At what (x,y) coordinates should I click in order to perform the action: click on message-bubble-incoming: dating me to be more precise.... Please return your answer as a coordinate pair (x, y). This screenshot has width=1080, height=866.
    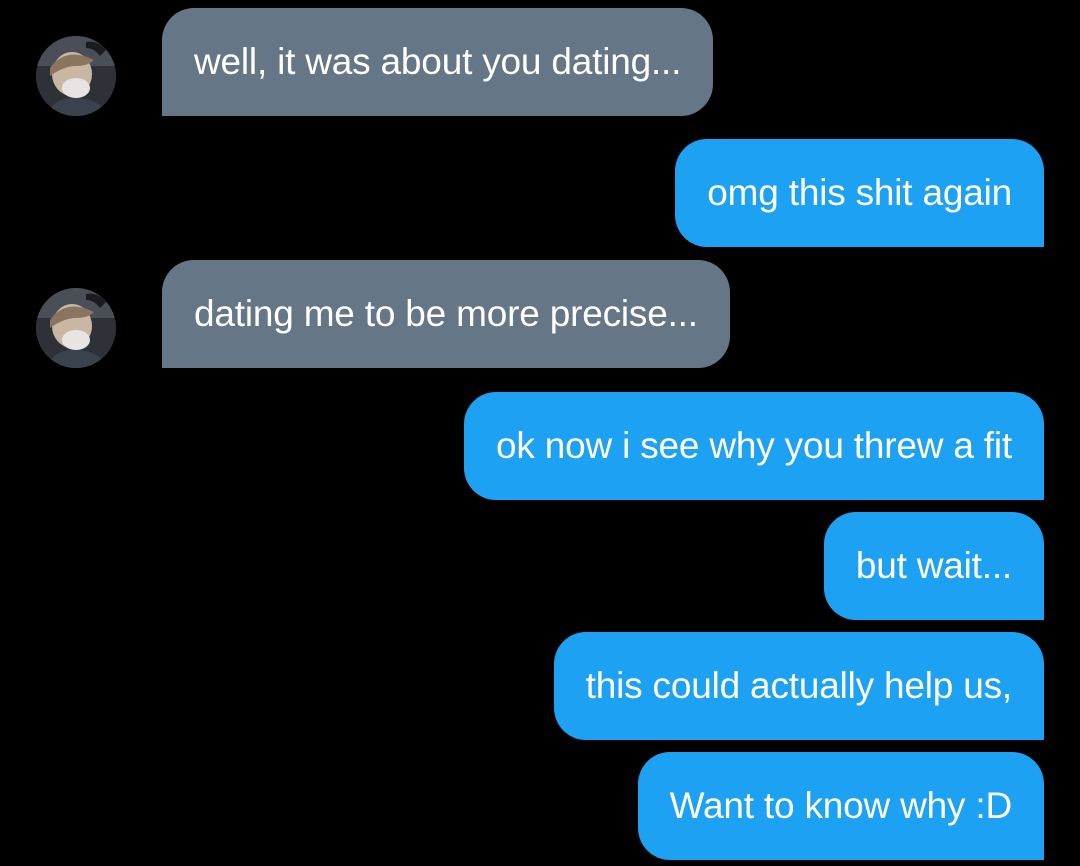
    Looking at the image, I should click on (446, 314).